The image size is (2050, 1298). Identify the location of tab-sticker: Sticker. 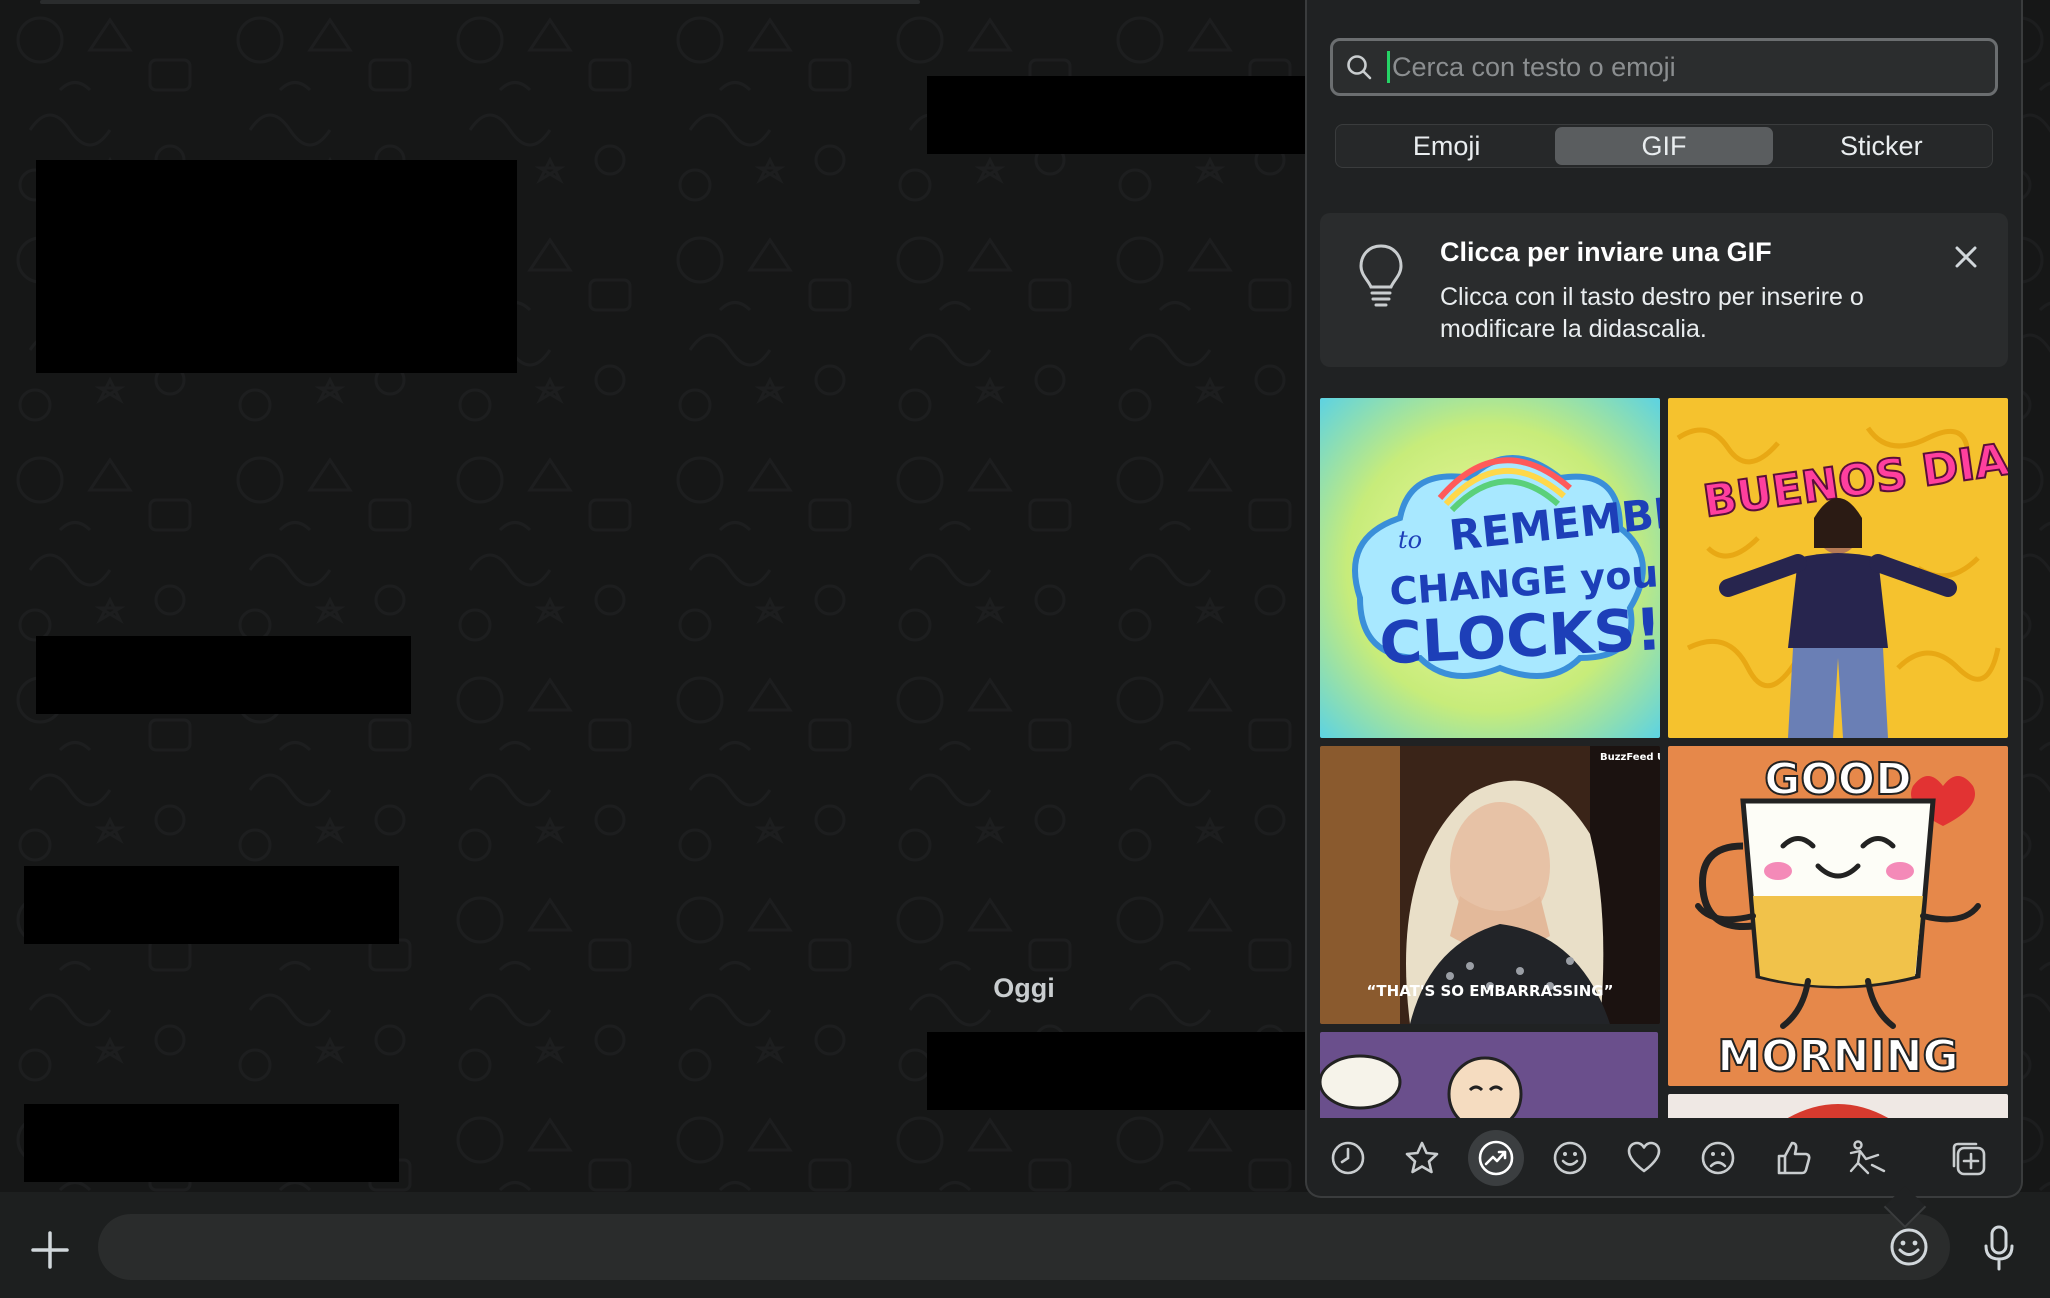
(1881, 146).